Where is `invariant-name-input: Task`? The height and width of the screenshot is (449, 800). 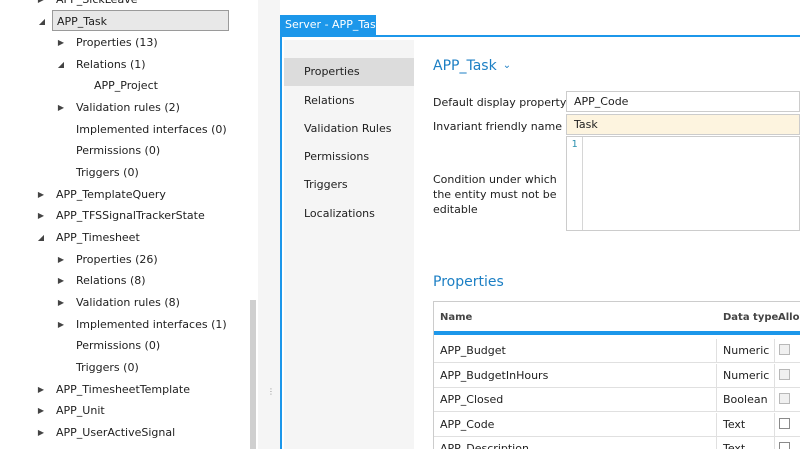 invariant-name-input: Task is located at coordinates (683, 124).